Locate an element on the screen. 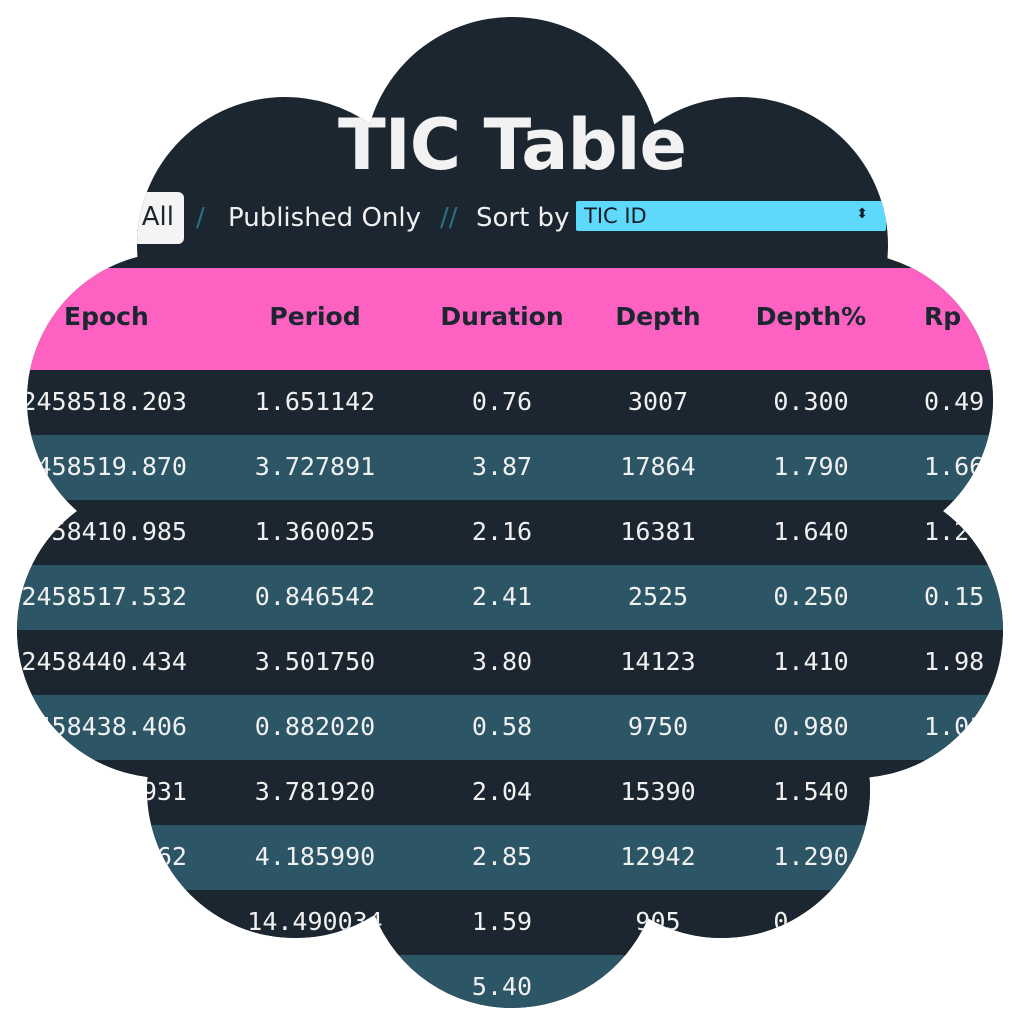 Image resolution: width=1024 pixels, height=1024 pixels. filter-bar: All / Published Only // Sort by TIC ID ⬍ is located at coordinates (512, 218).